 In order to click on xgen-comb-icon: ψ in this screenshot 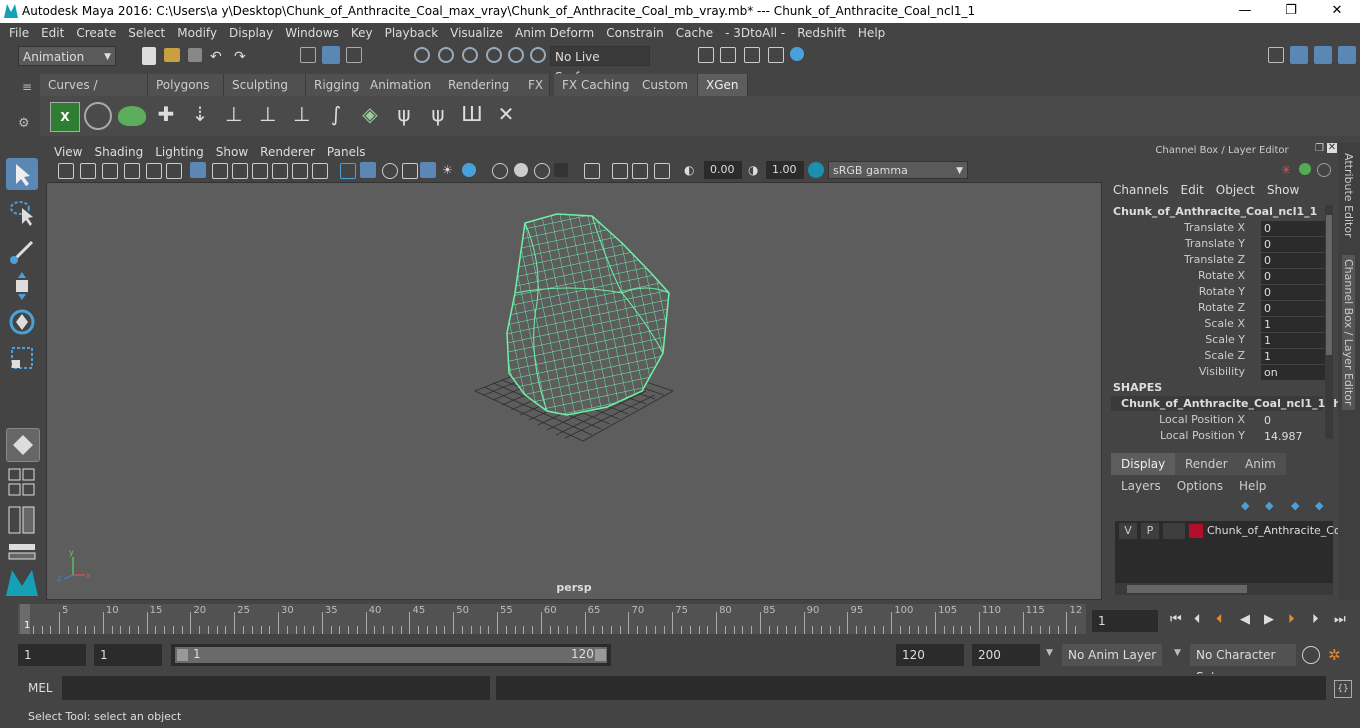, I will do `click(438, 116)`.